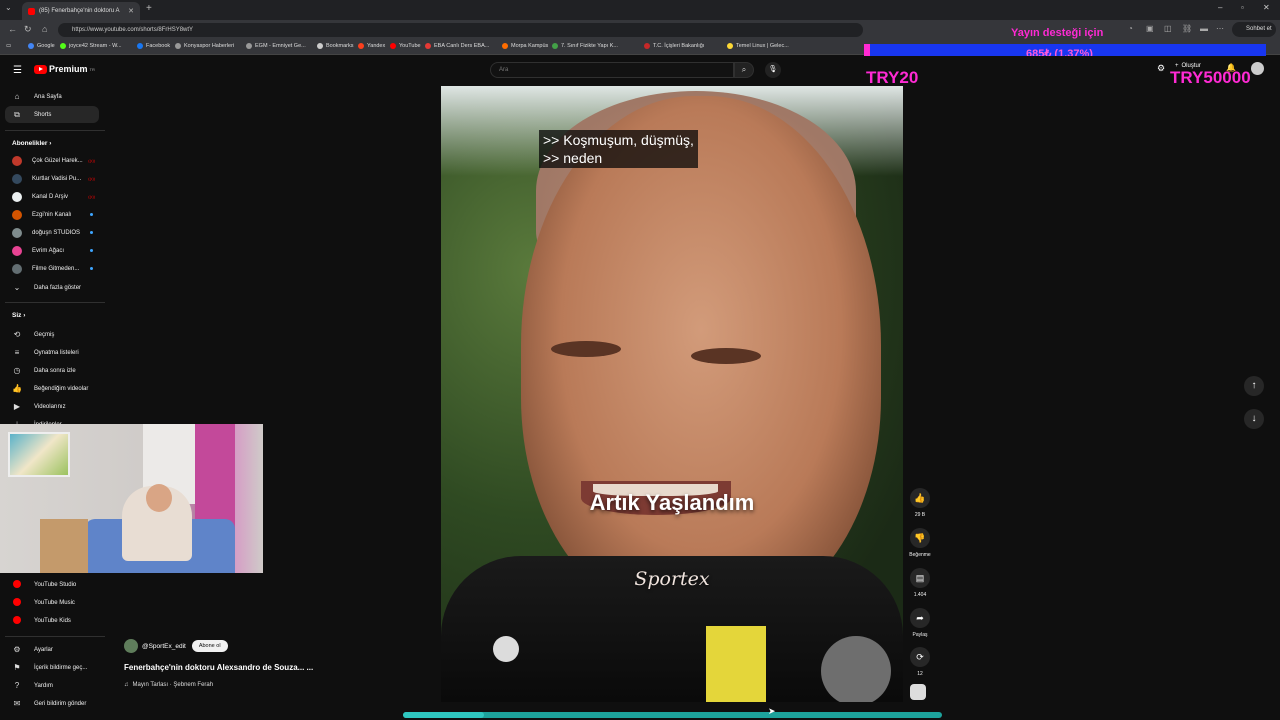 The image size is (1280, 720). What do you see at coordinates (18, 315) in the screenshot?
I see `you-heading: Siz ›` at bounding box center [18, 315].